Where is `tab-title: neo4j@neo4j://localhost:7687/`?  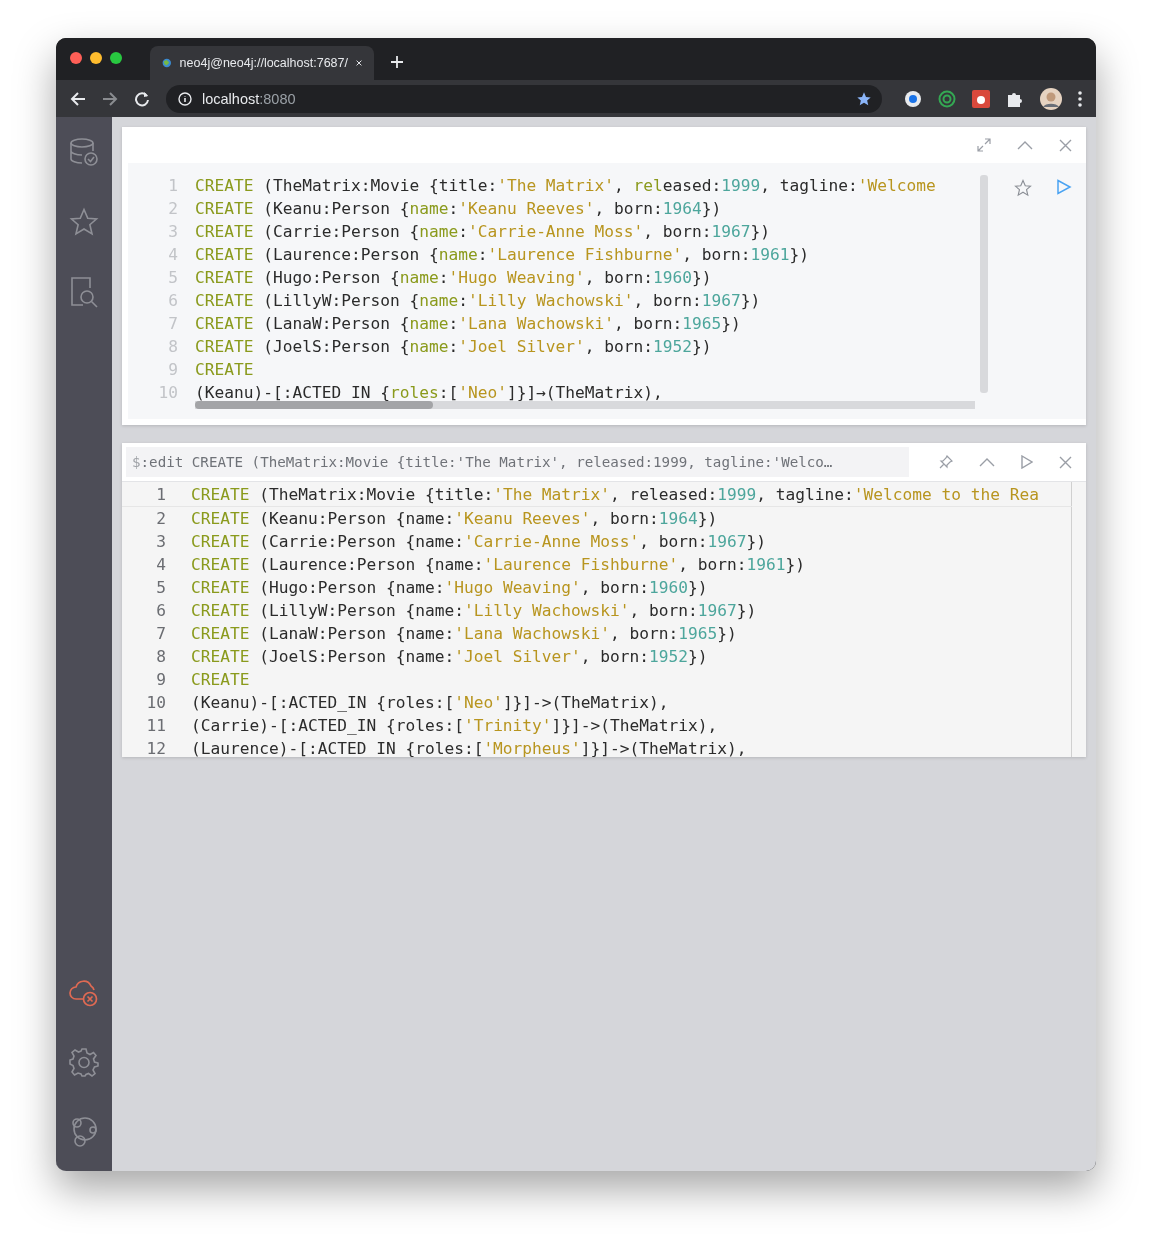 tab-title: neo4j@neo4j://localhost:7687/ is located at coordinates (263, 63).